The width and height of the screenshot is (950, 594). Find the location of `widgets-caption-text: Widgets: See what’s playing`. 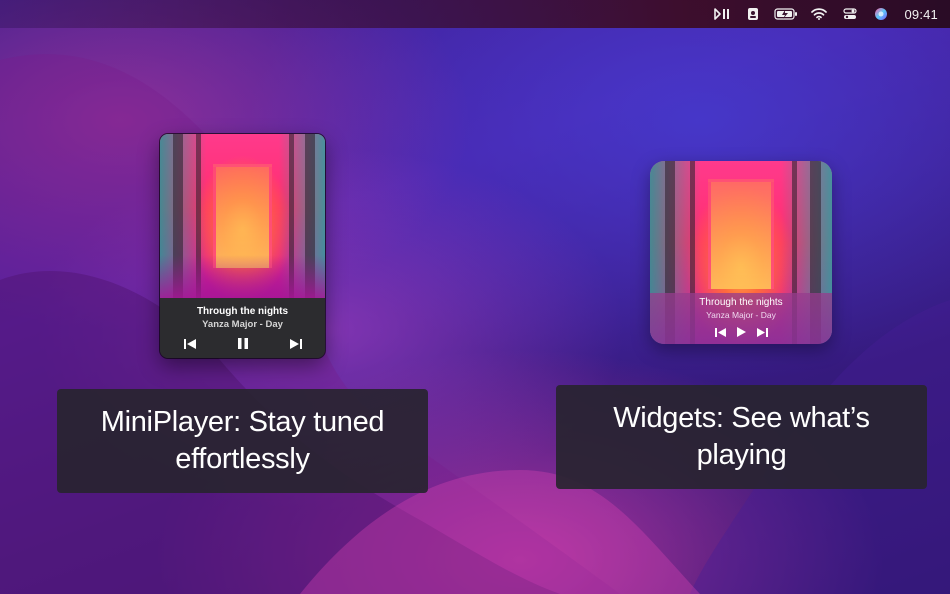

widgets-caption-text: Widgets: See what’s playing is located at coordinates (741, 436).